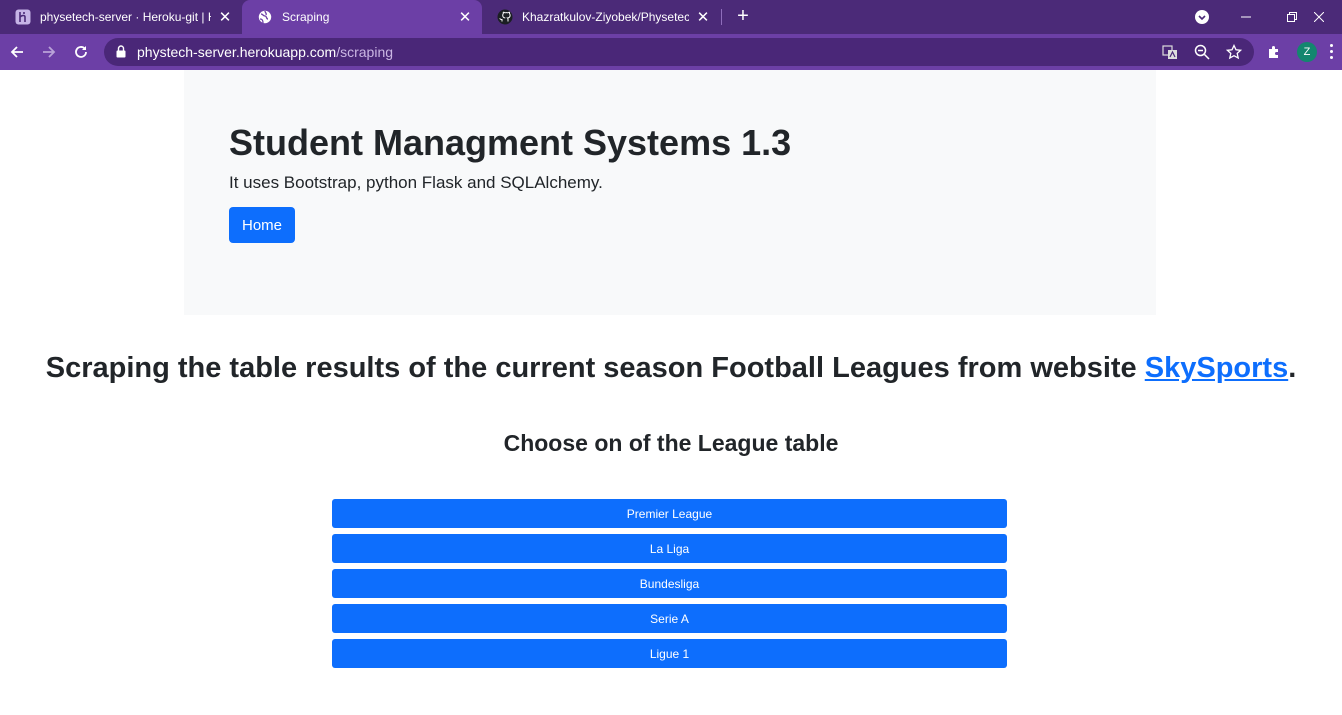 This screenshot has width=1342, height=715. What do you see at coordinates (669, 653) in the screenshot?
I see `league-button-ligue-1: Ligue 1` at bounding box center [669, 653].